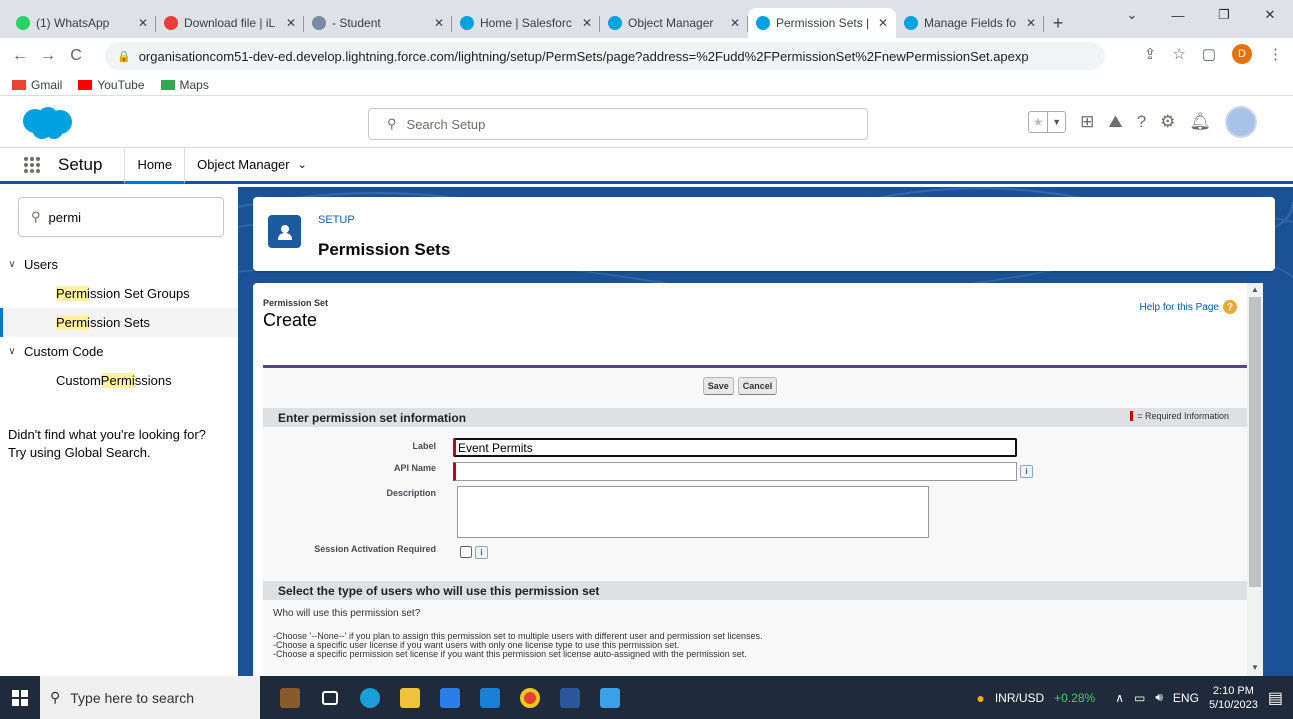 The width and height of the screenshot is (1293, 719). I want to click on widget-piano-icon, so click(290, 698).